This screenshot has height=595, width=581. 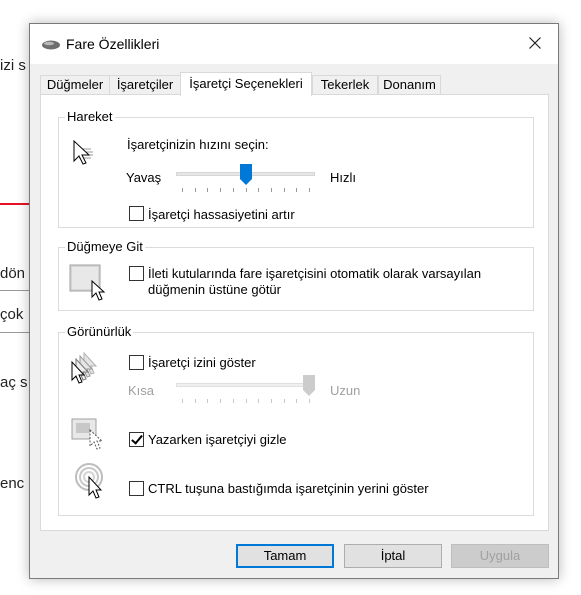 I want to click on show-location-ctrl-checkbox, so click(x=136, y=488).